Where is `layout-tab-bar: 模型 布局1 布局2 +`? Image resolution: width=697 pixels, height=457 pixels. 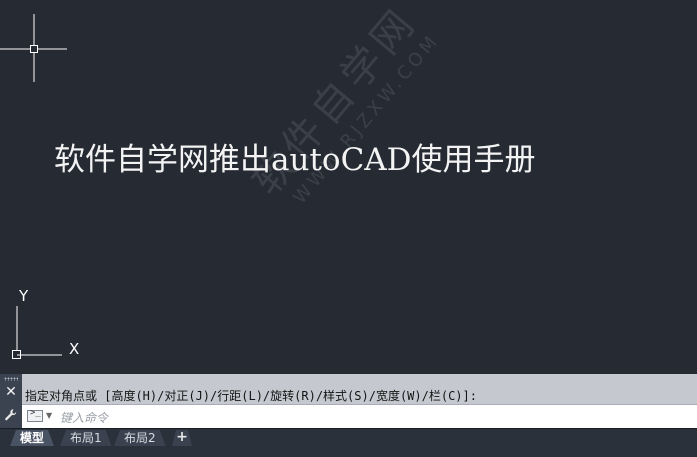
layout-tab-bar: 模型 布局1 布局2 + is located at coordinates (348, 442).